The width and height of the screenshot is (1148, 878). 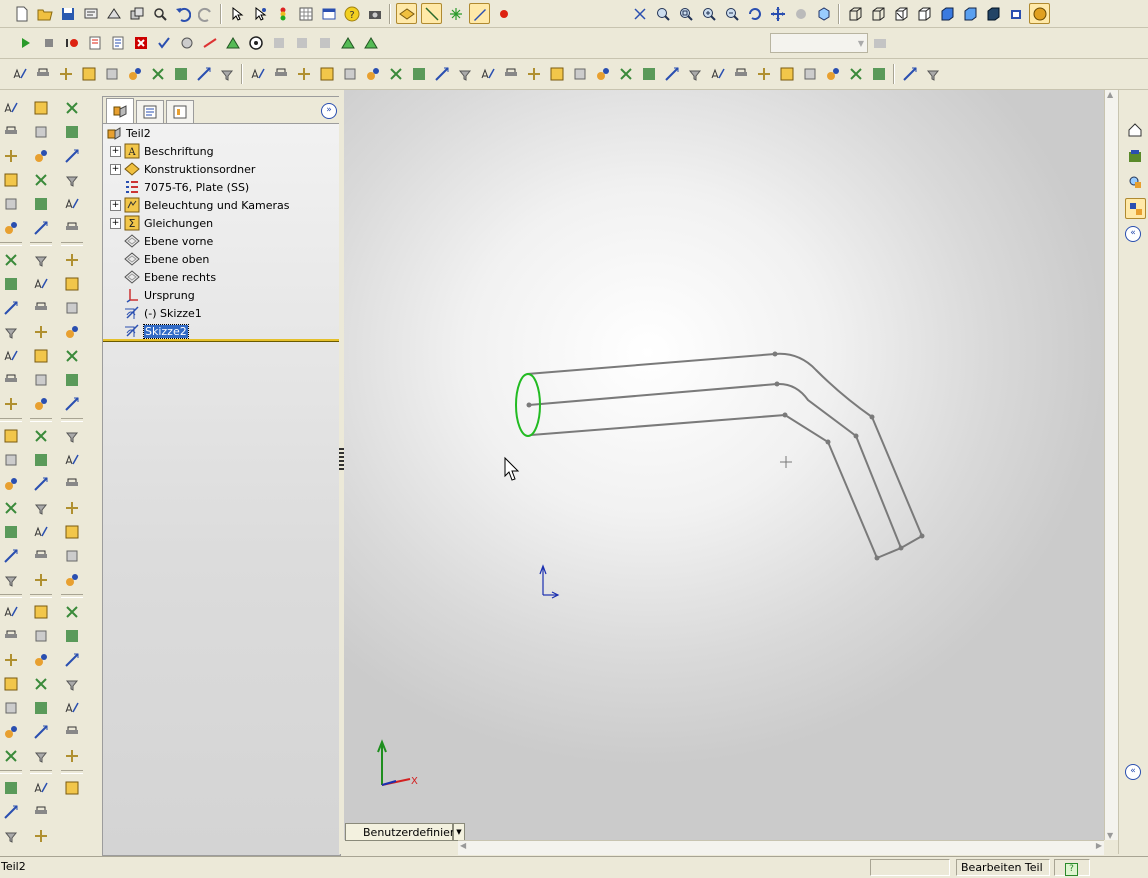 I want to click on view-orientation-icon, so click(x=823, y=13).